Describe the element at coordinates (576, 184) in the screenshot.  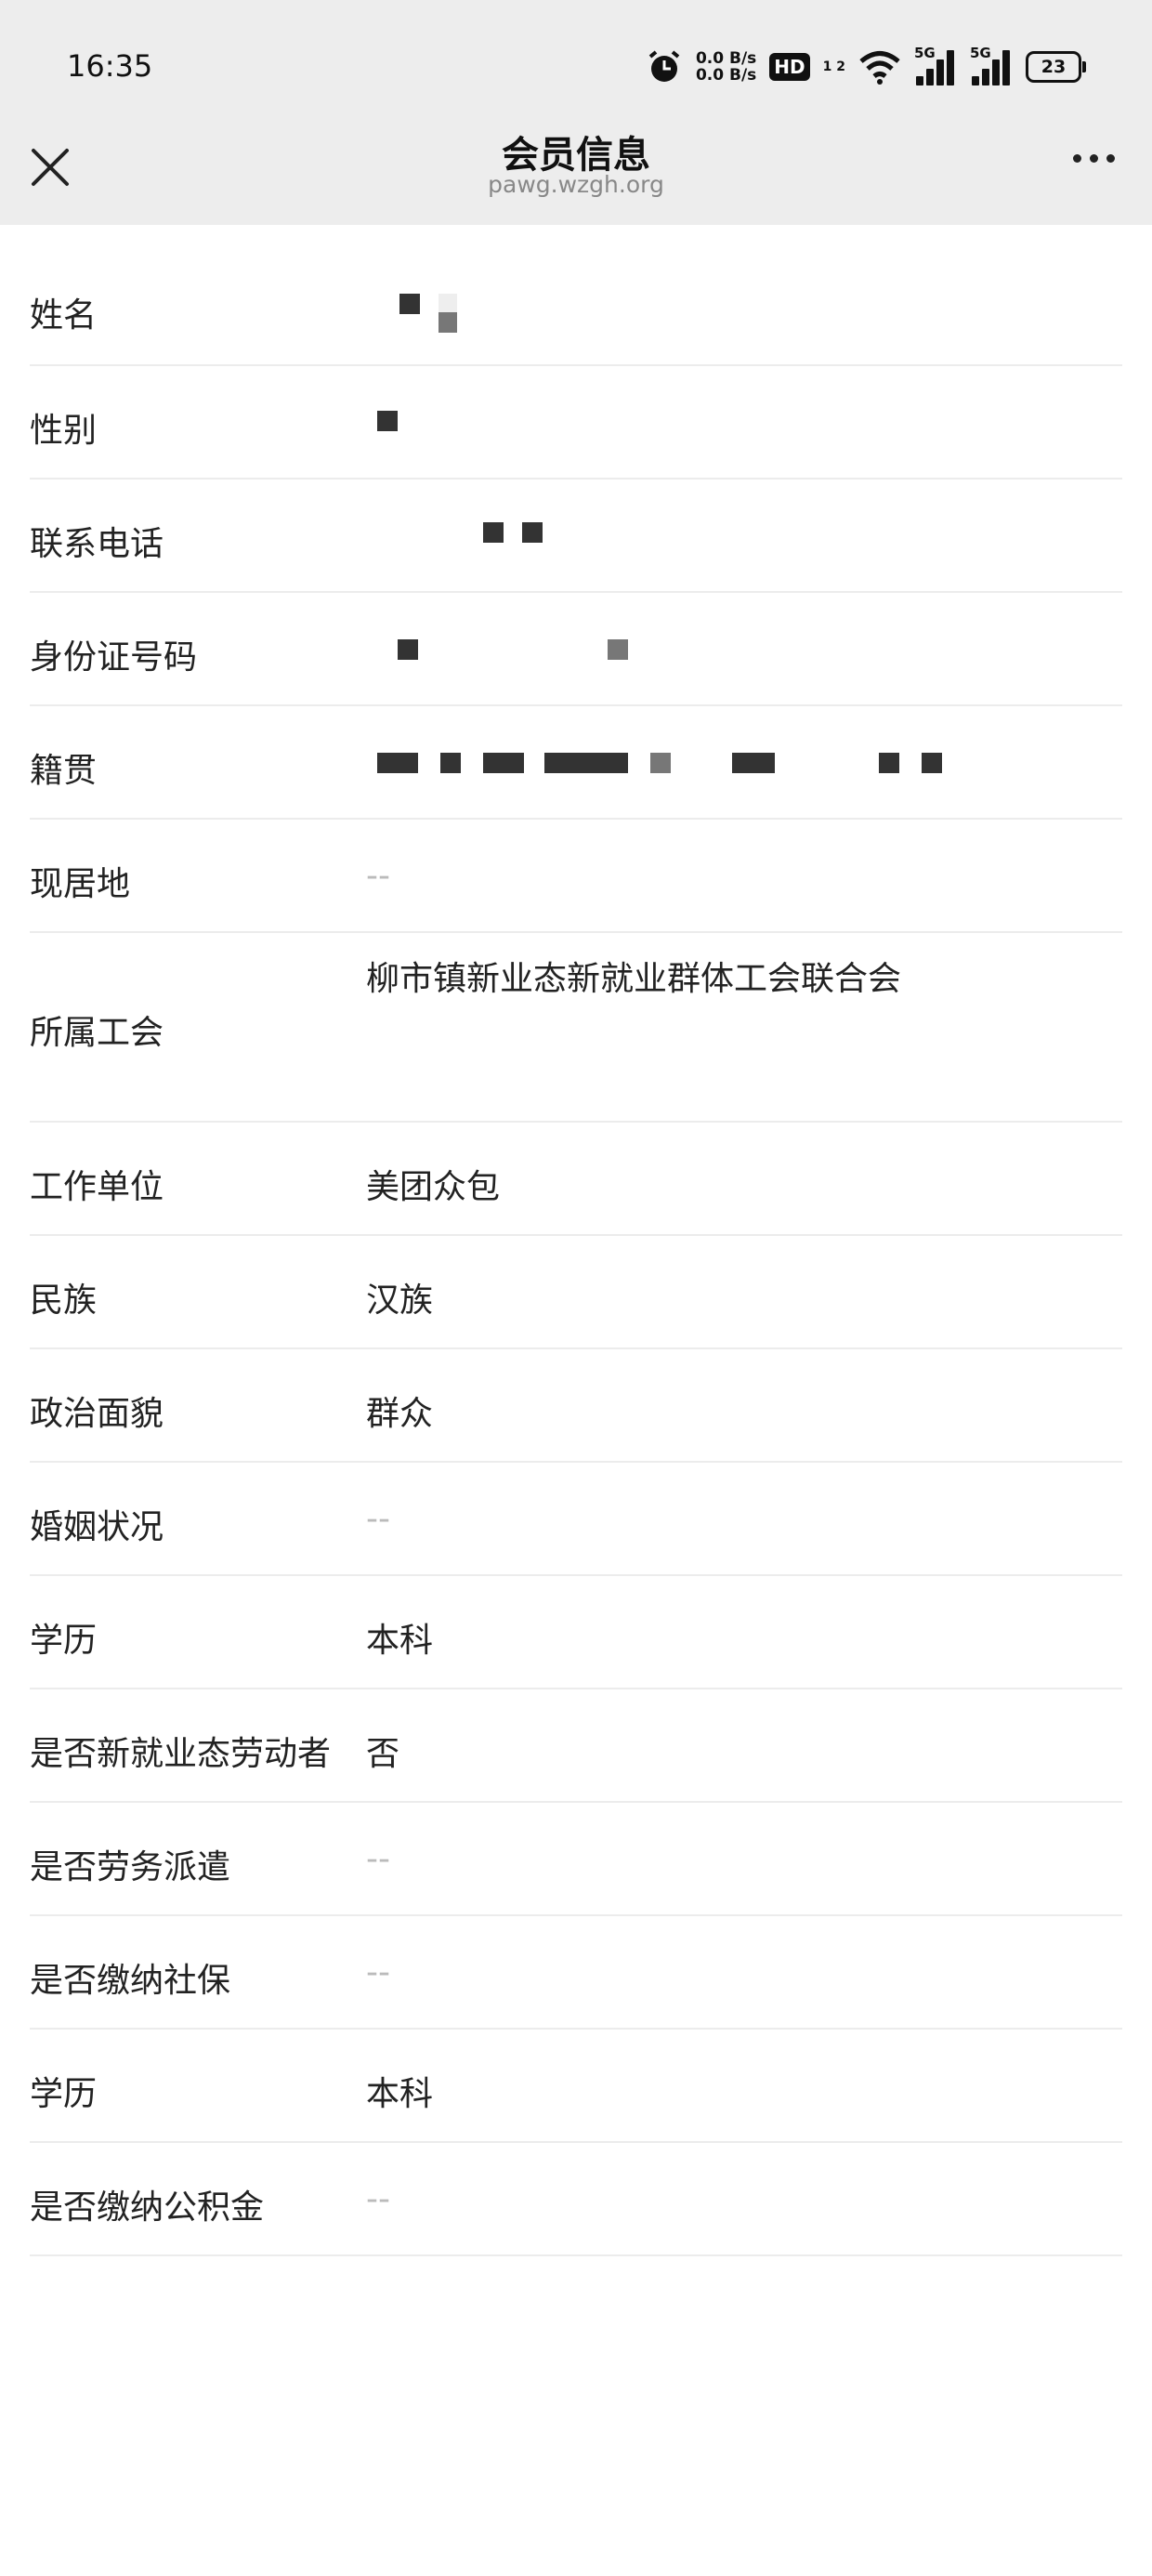
I see `page-url: pawg.wzgh.org` at that location.